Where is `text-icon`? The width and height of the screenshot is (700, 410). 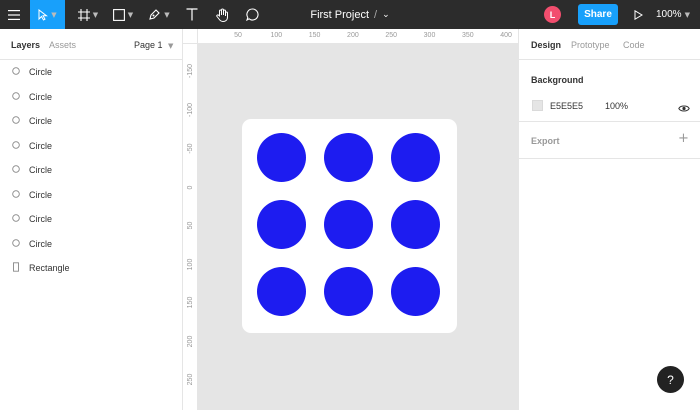
text-icon is located at coordinates (192, 14).